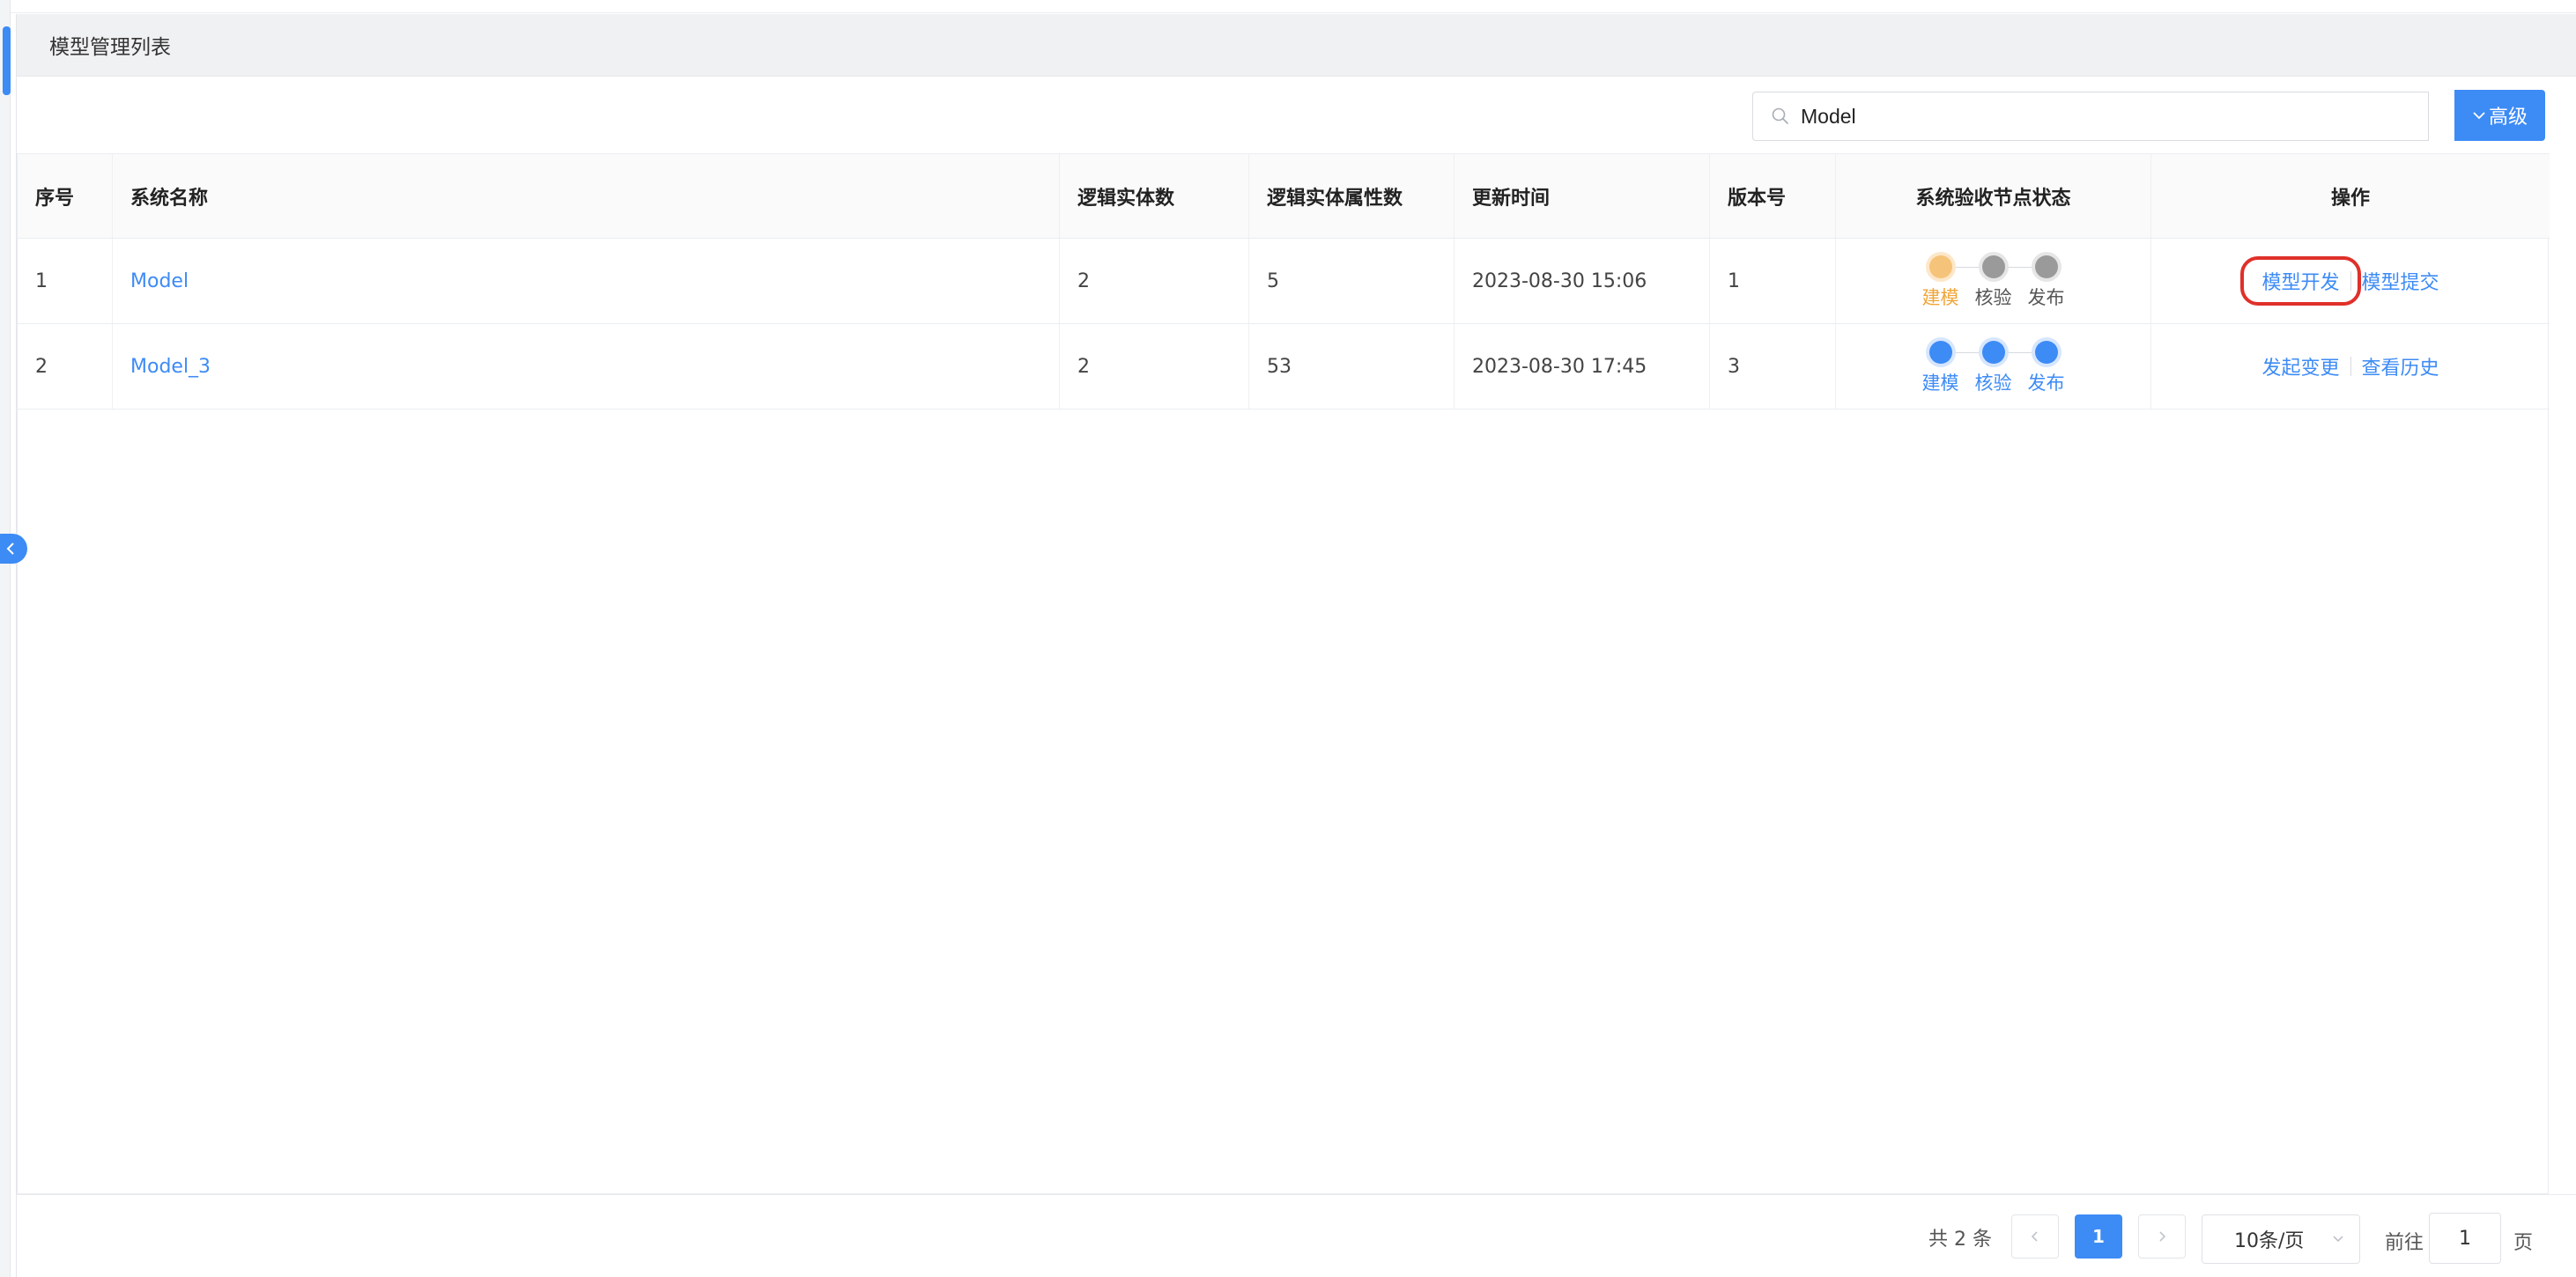  What do you see at coordinates (1773, 196) in the screenshot?
I see `header-version: 版本号` at bounding box center [1773, 196].